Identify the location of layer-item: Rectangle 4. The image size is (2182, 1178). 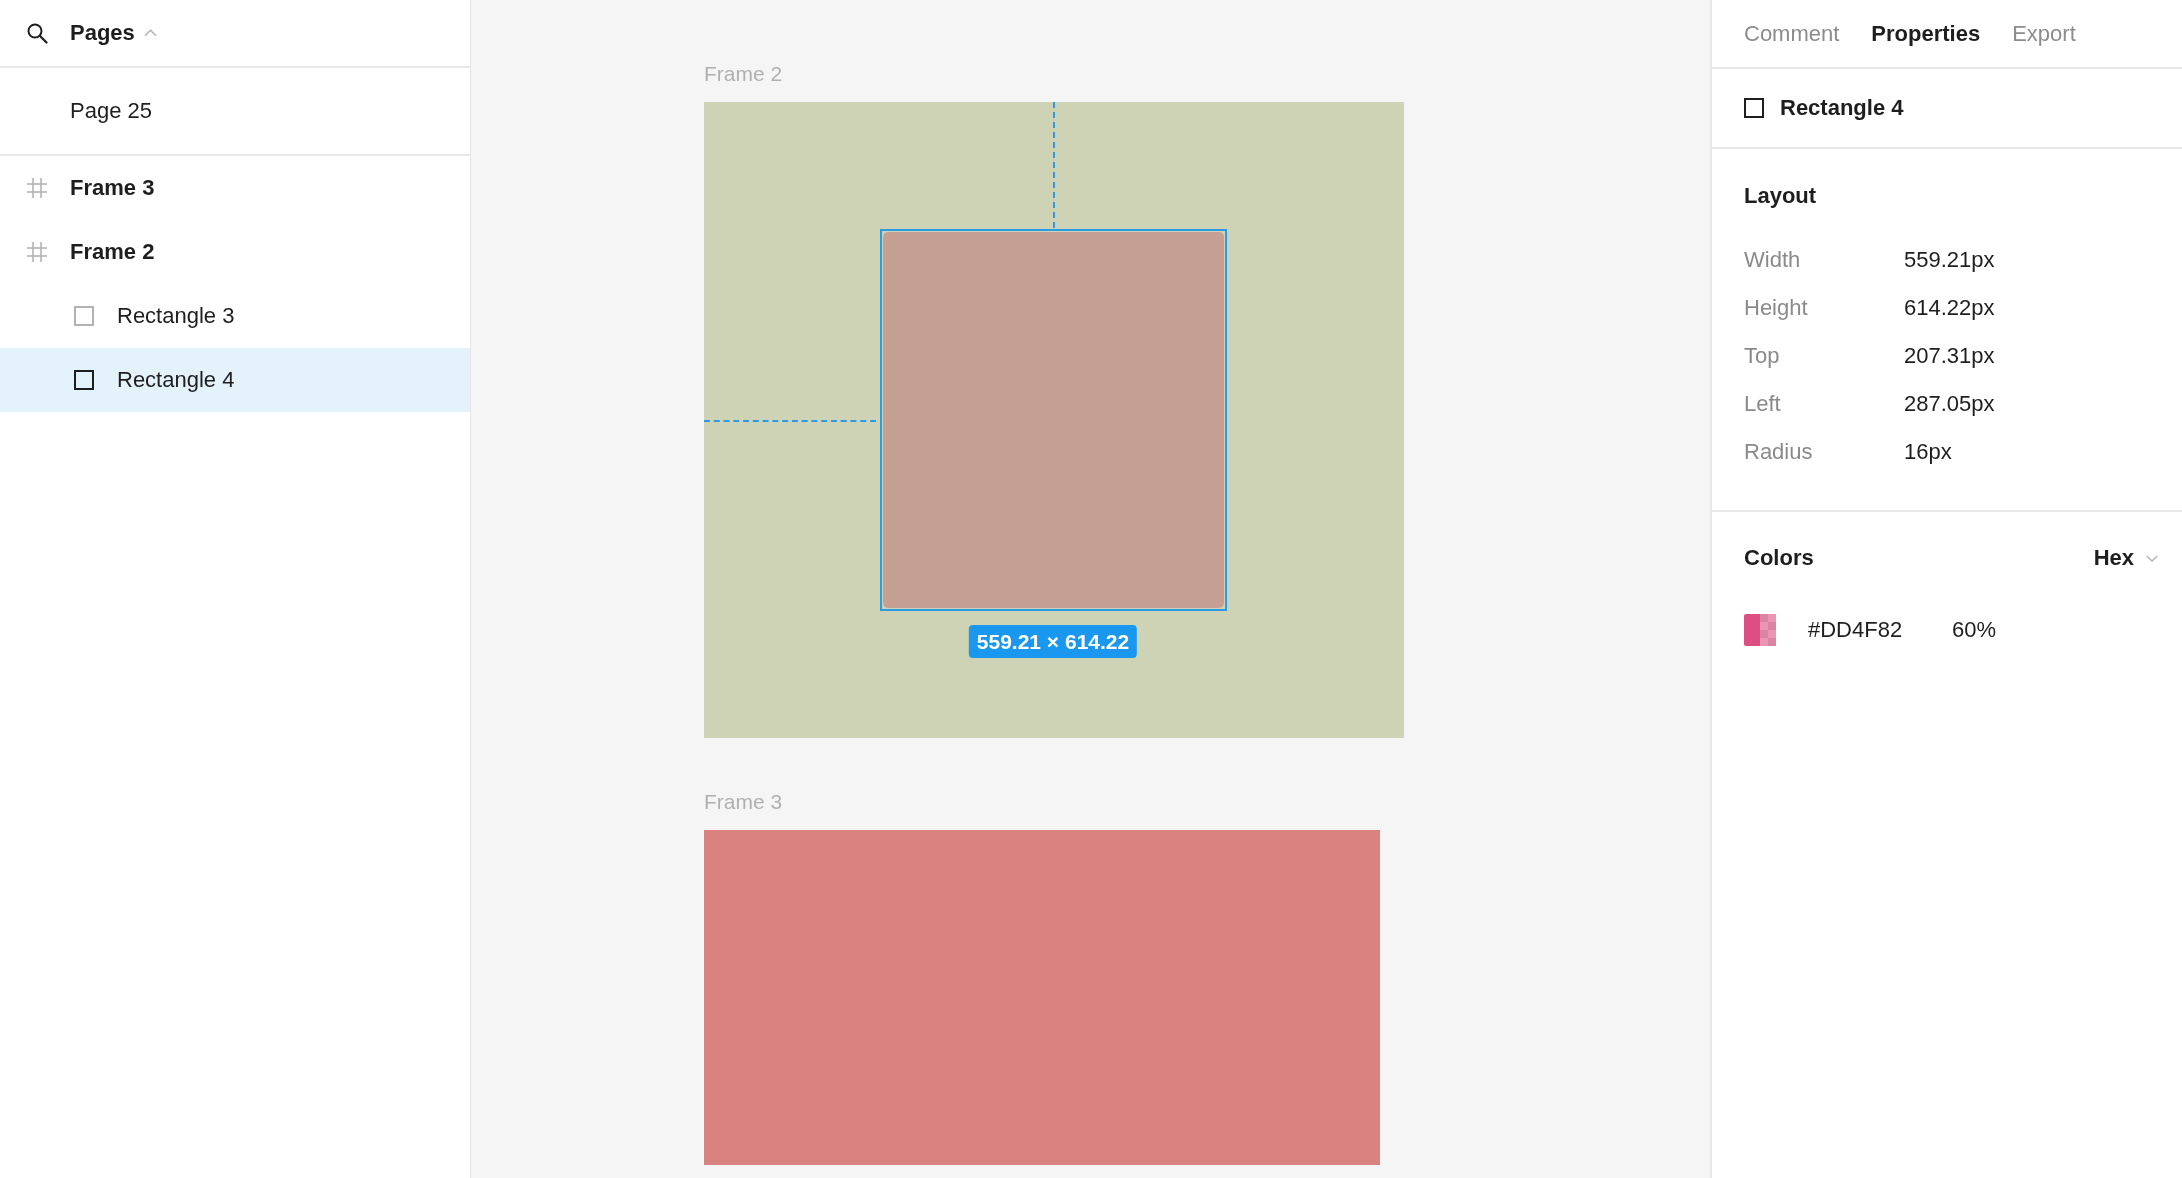
(235, 380).